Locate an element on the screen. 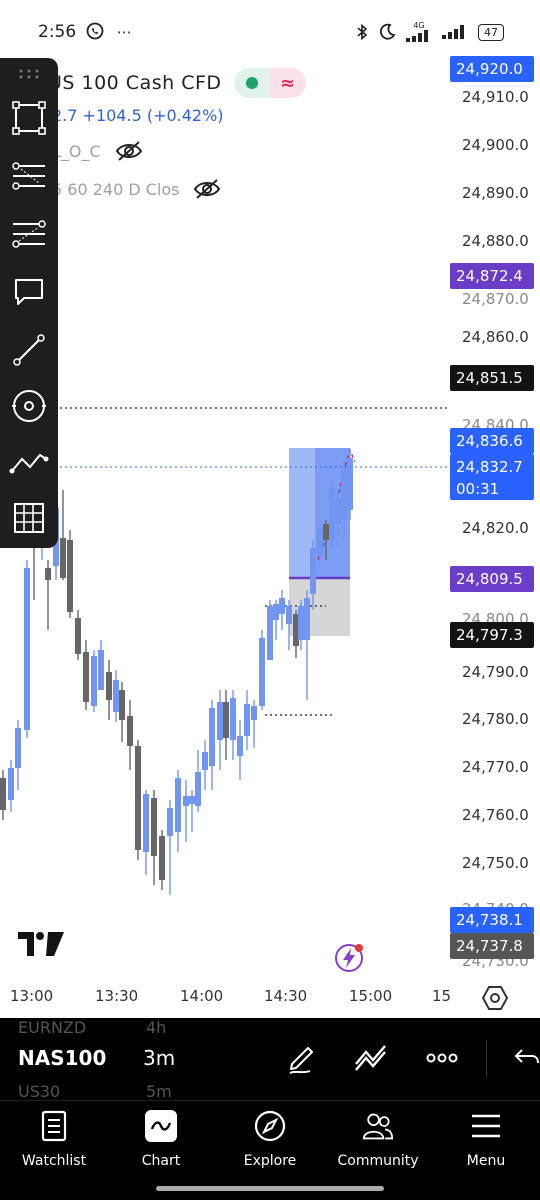 The height and width of the screenshot is (1200, 540). wave-icon: ≈ is located at coordinates (287, 83).